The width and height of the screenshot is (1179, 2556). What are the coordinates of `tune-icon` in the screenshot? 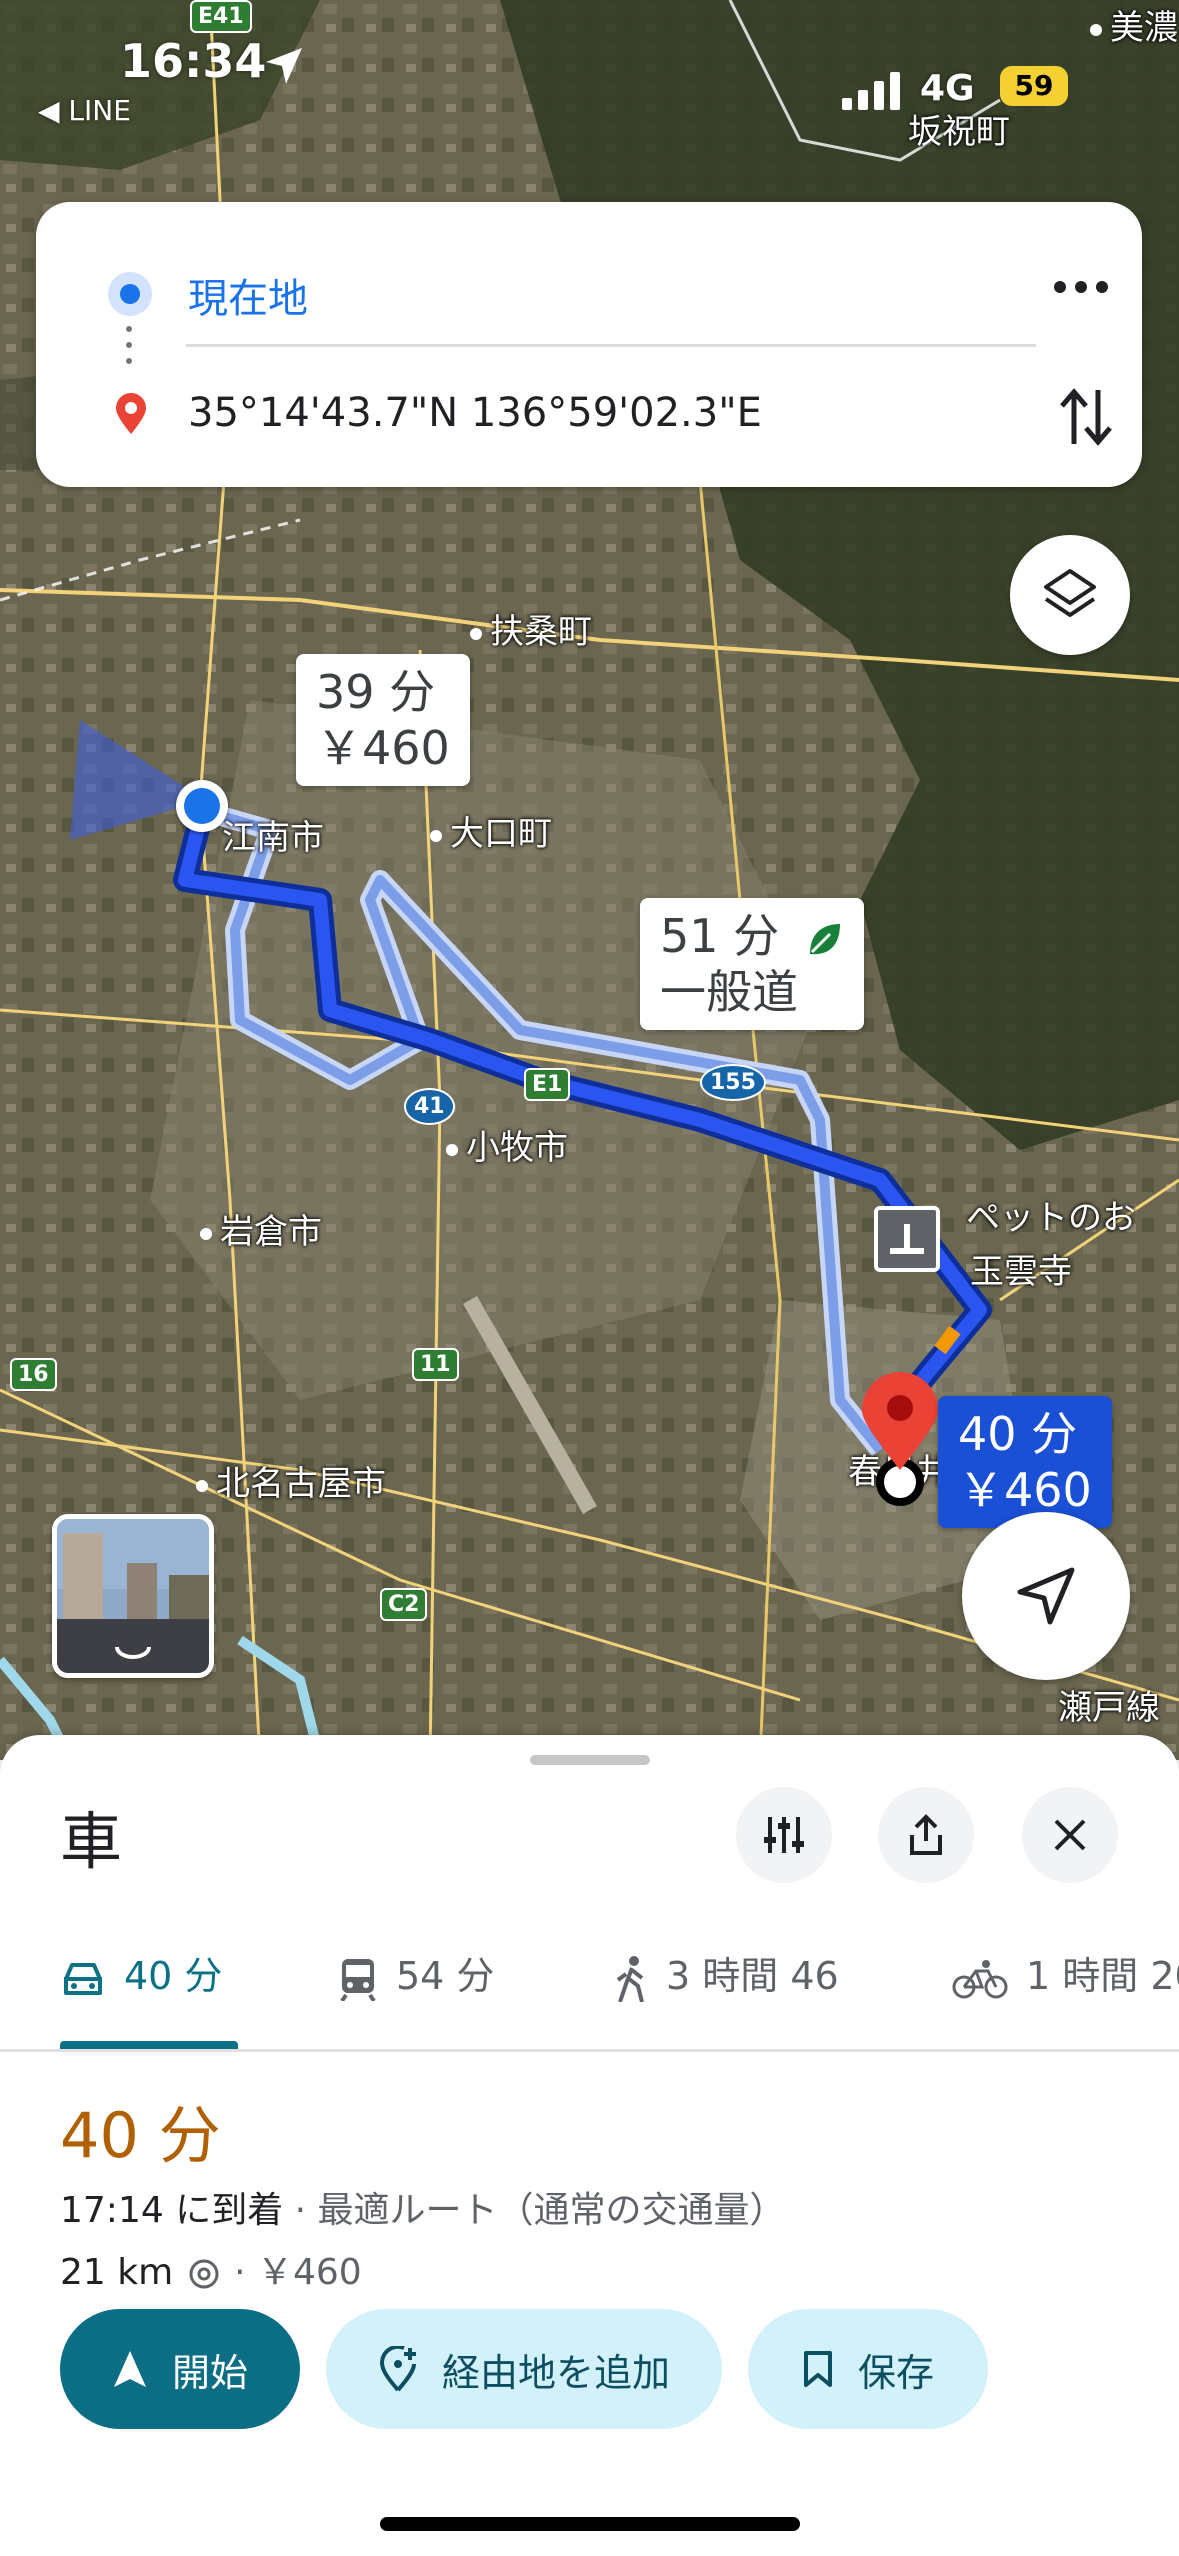 It's located at (784, 1835).